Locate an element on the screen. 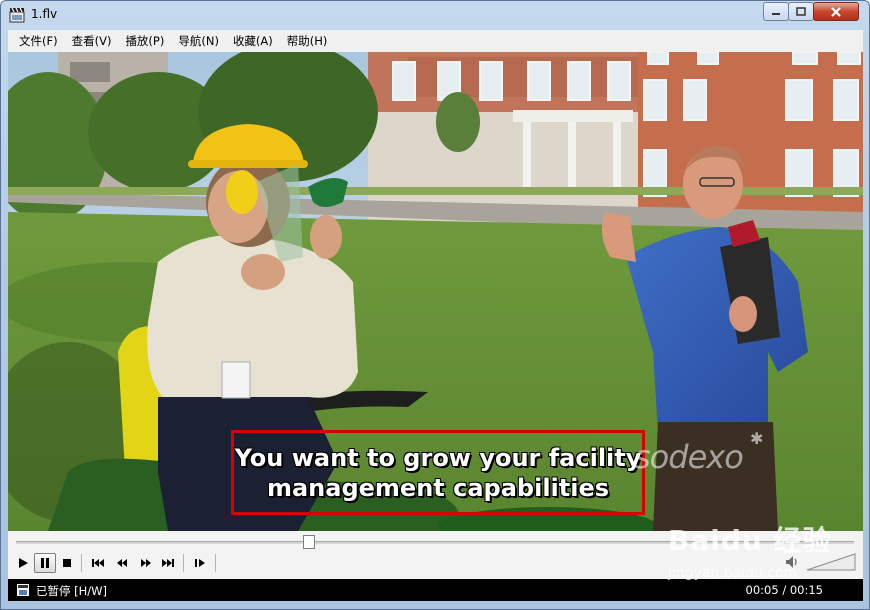 The image size is (870, 610). rewind-icon is located at coordinates (122, 563).